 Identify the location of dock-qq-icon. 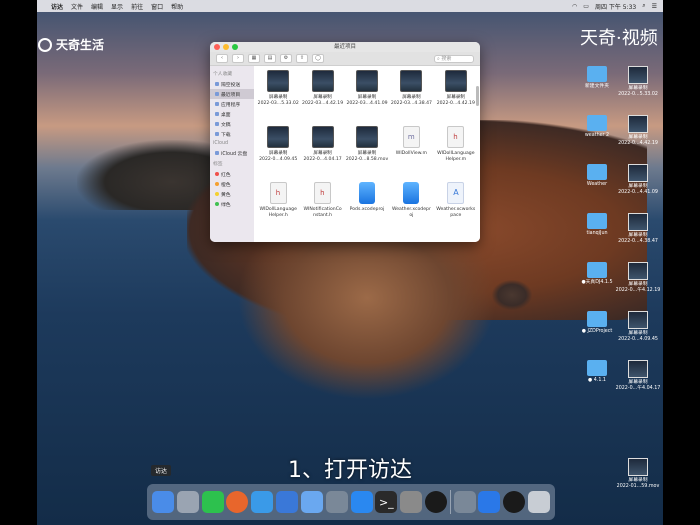
(435, 502).